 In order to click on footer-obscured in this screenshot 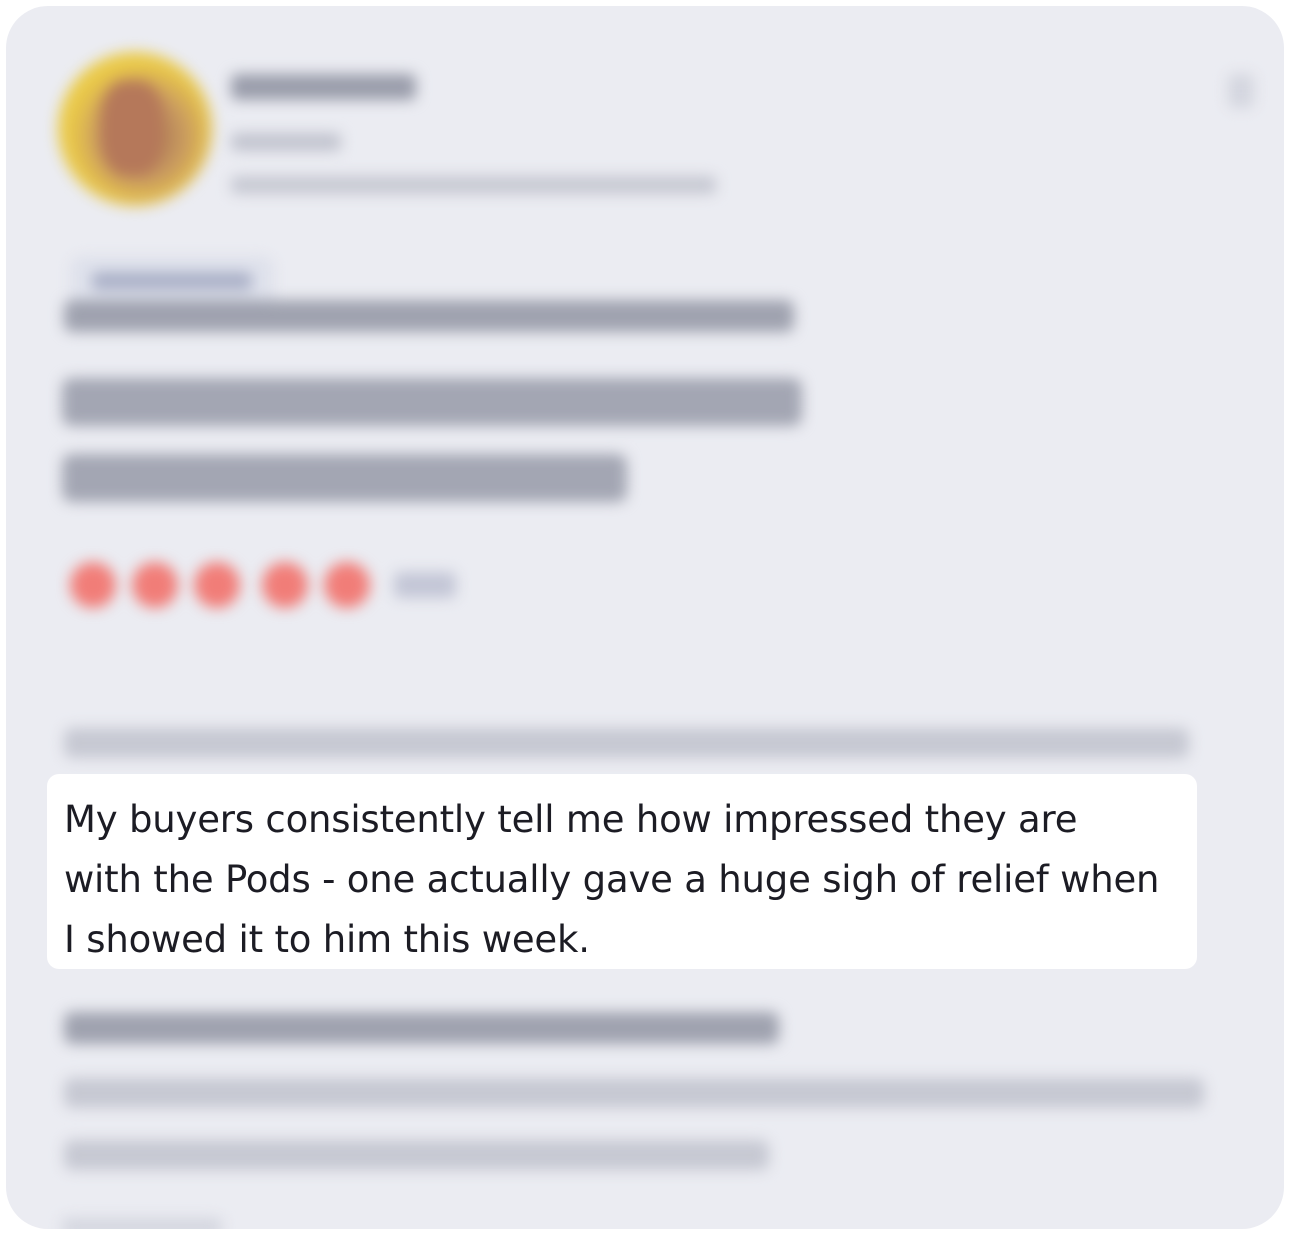, I will do `click(142, 1223)`.